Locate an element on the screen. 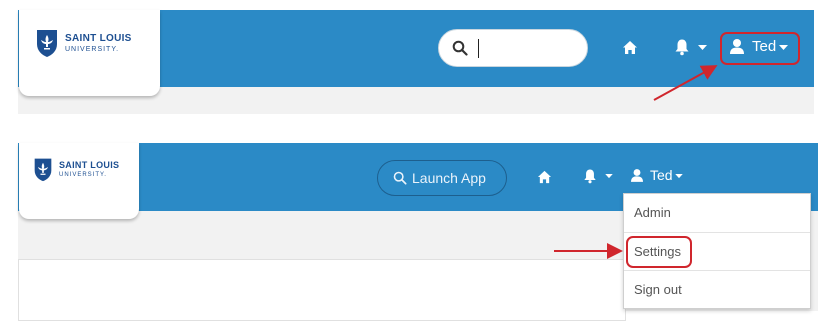 The height and width of the screenshot is (321, 823). annotation-arrows is located at coordinates (636, 162).